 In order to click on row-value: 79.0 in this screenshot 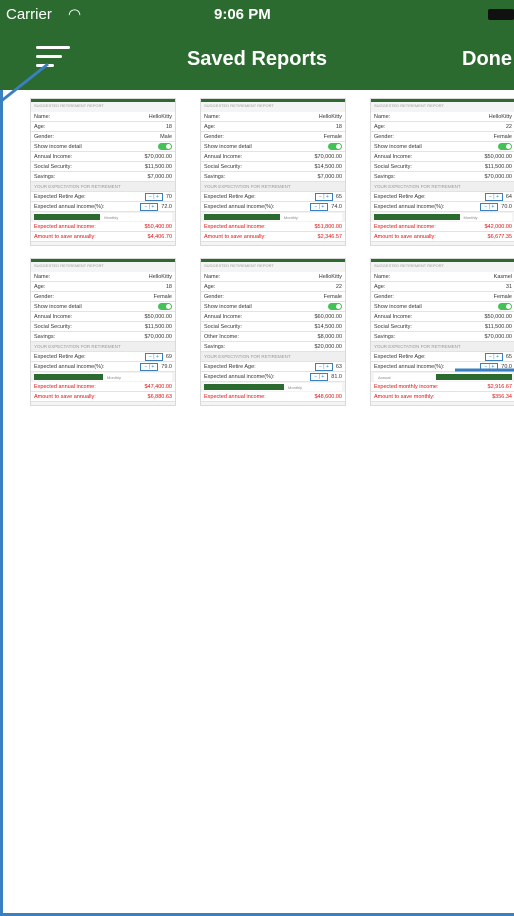, I will do `click(166, 366)`.